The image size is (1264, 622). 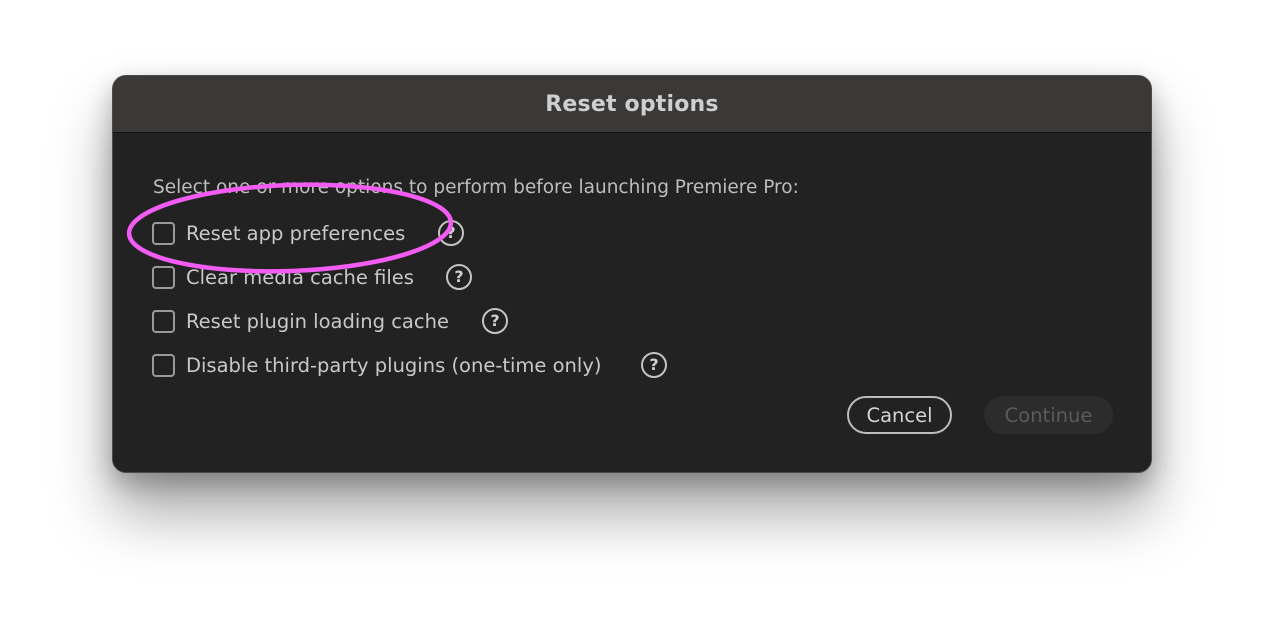 I want to click on clear-media-cache-checkbox, so click(x=163, y=277).